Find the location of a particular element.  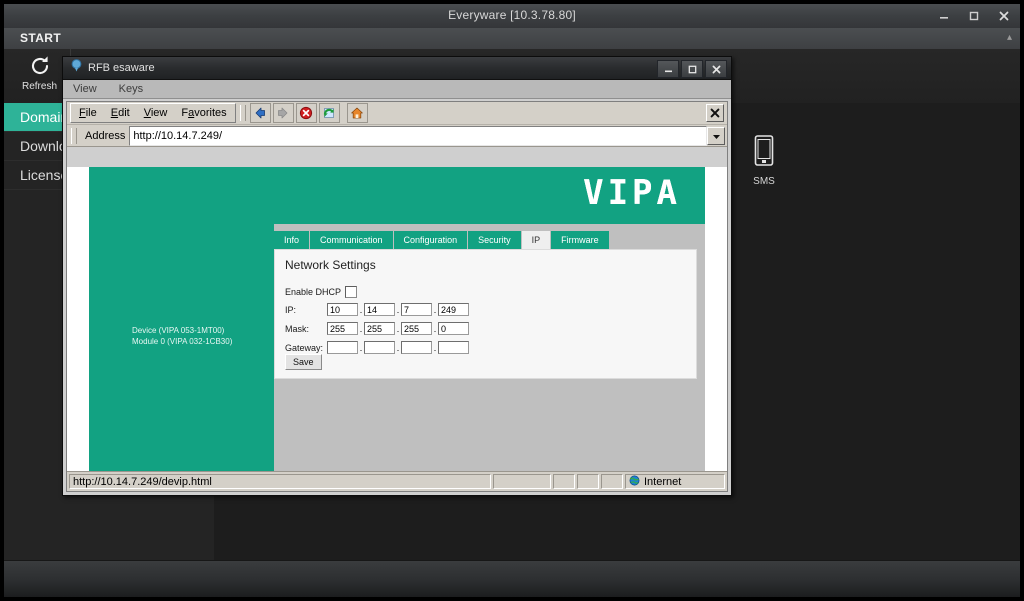

ip-octet-3: 7 is located at coordinates (416, 309).